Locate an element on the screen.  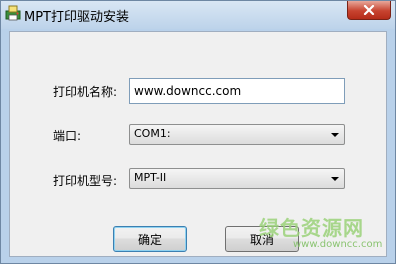
title-bar: MPT打印驱动安装 is located at coordinates (198, 15).